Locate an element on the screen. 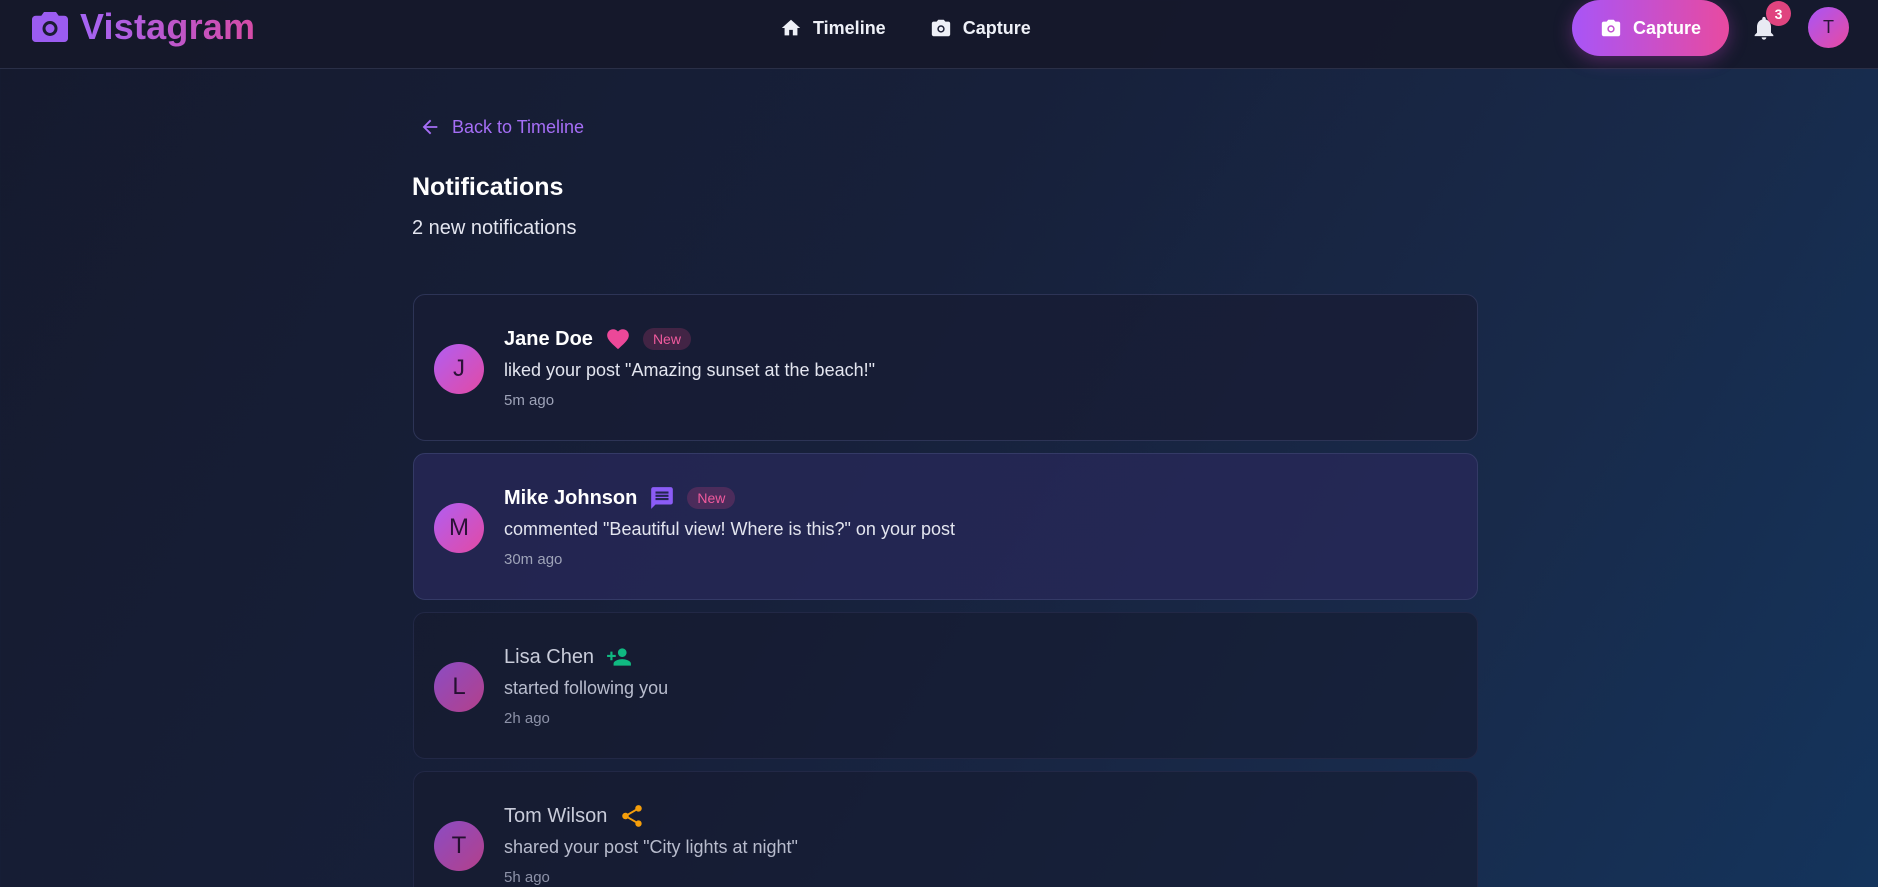 This screenshot has width=1878, height=887. avatar: T is located at coordinates (459, 846).